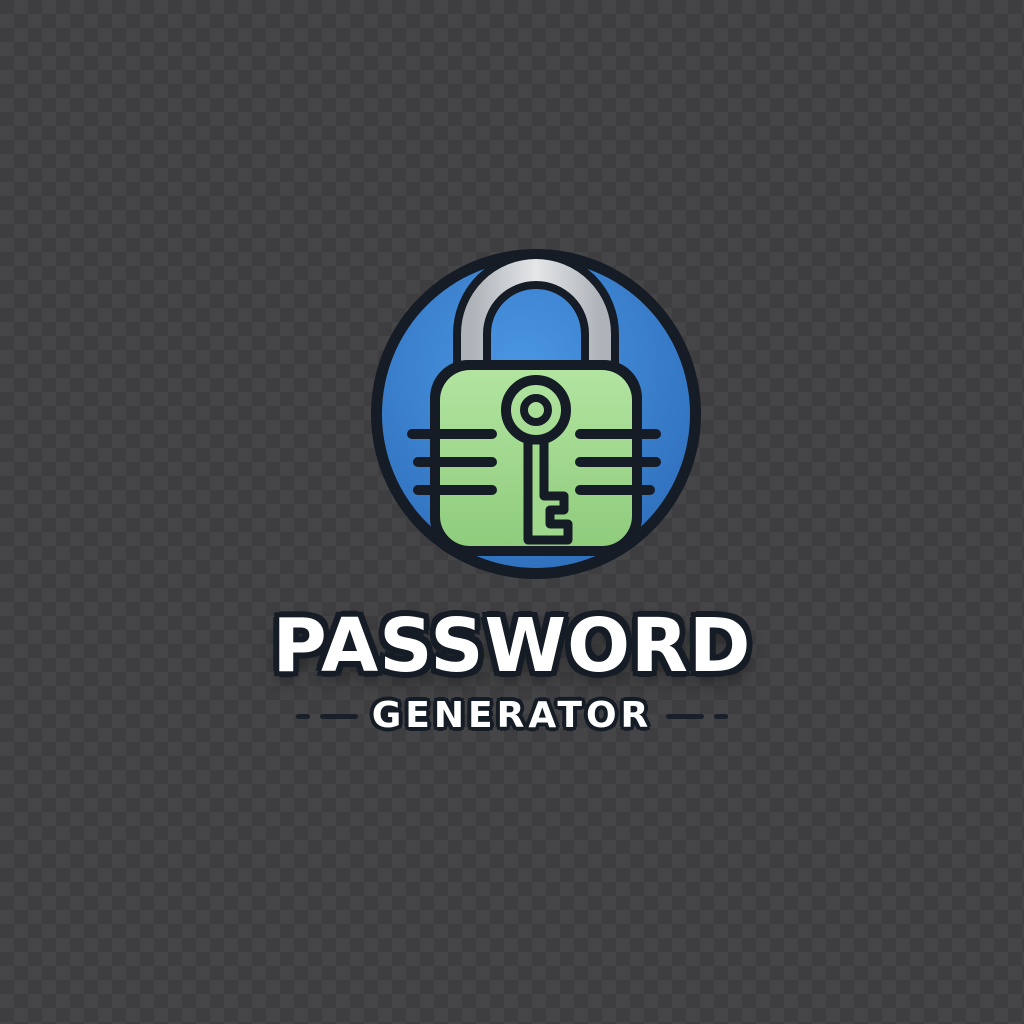  Describe the element at coordinates (326, 716) in the screenshot. I see `left-divider` at that location.